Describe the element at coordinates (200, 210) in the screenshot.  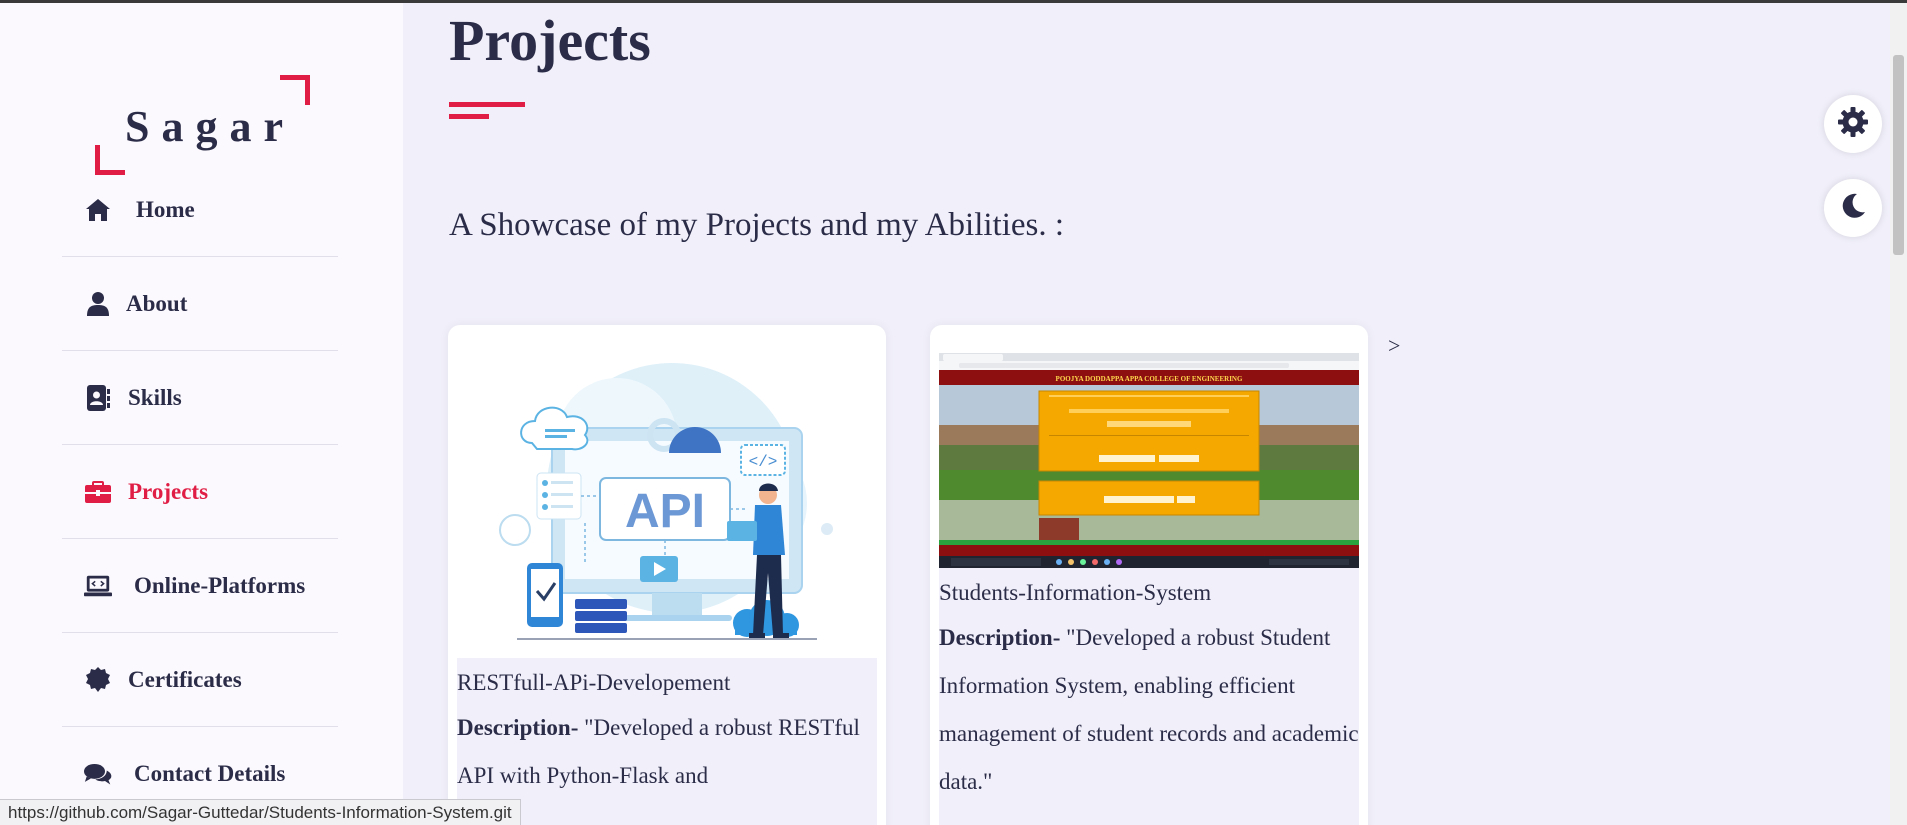
I see `sidebar-item-home: Home` at that location.